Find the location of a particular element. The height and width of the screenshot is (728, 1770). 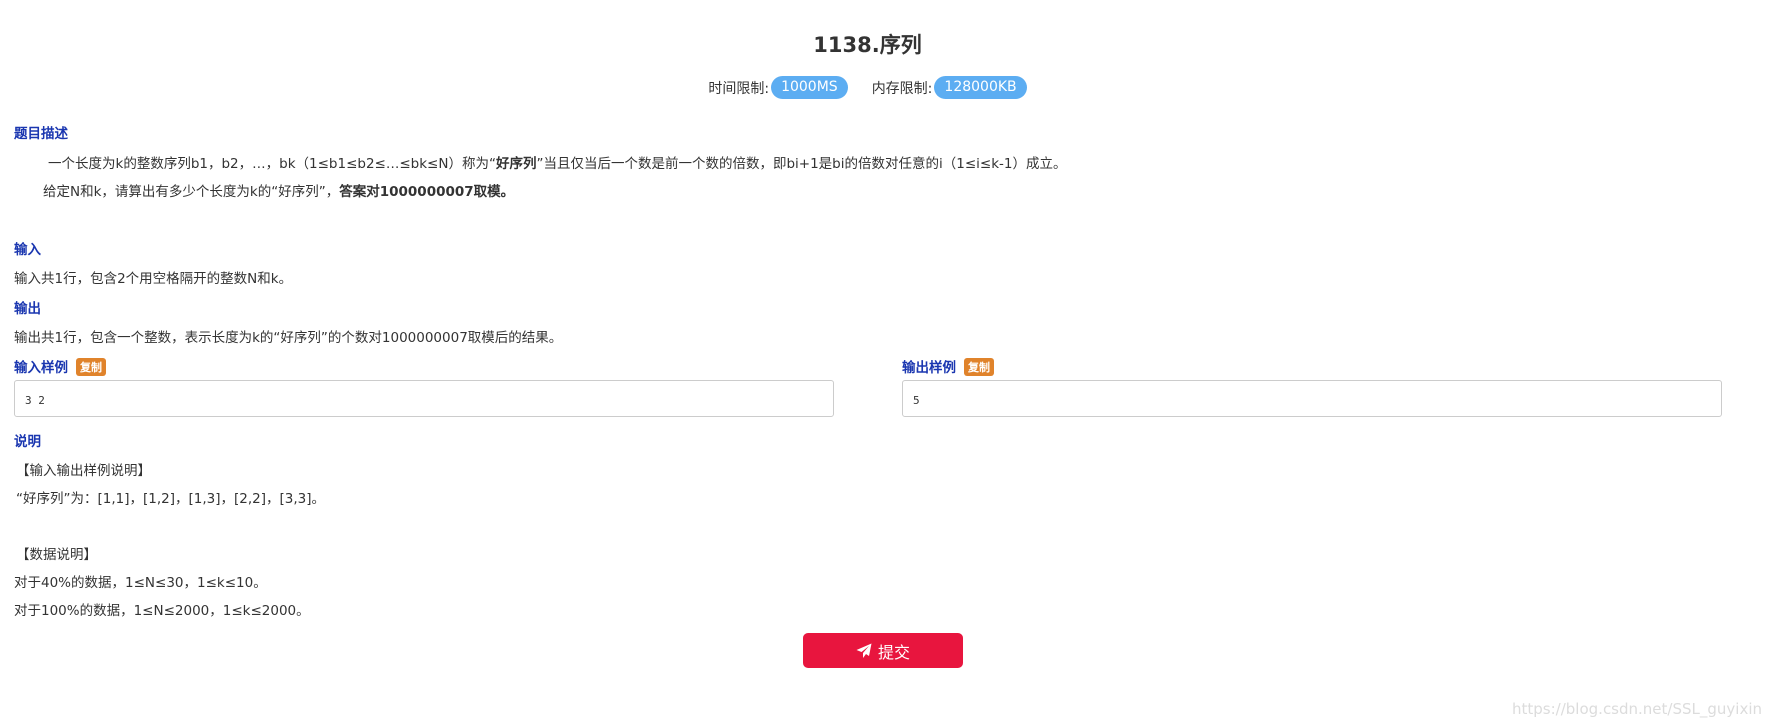

memory-limit-badge: 128000KB is located at coordinates (980, 87).